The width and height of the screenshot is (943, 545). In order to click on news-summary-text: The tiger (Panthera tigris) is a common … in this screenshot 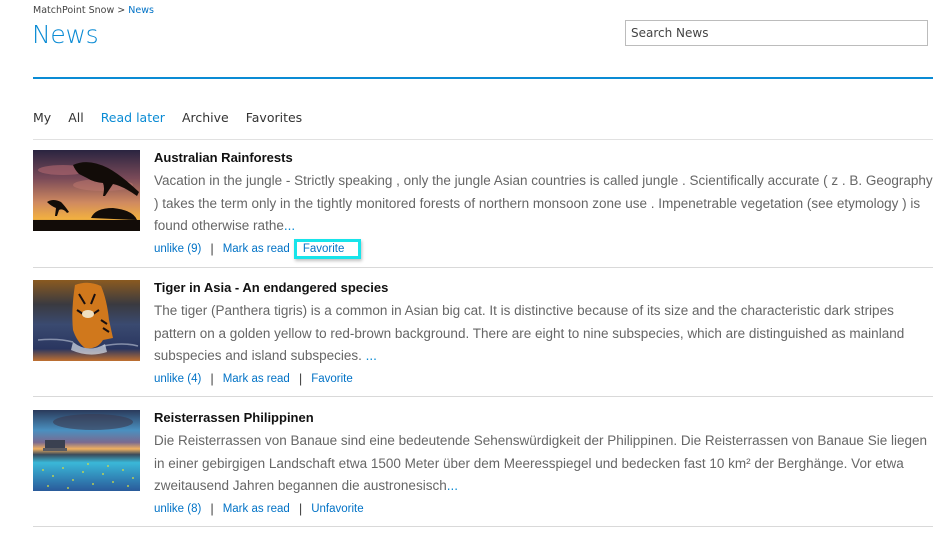, I will do `click(529, 333)`.